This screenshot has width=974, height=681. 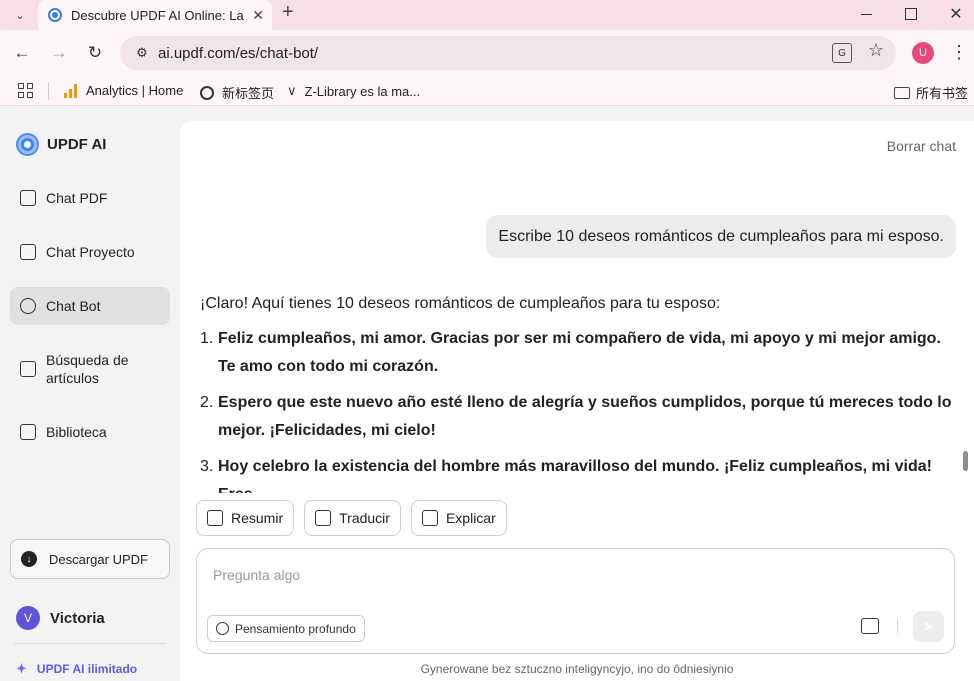 What do you see at coordinates (364, 518) in the screenshot?
I see `action-label: Traducir` at bounding box center [364, 518].